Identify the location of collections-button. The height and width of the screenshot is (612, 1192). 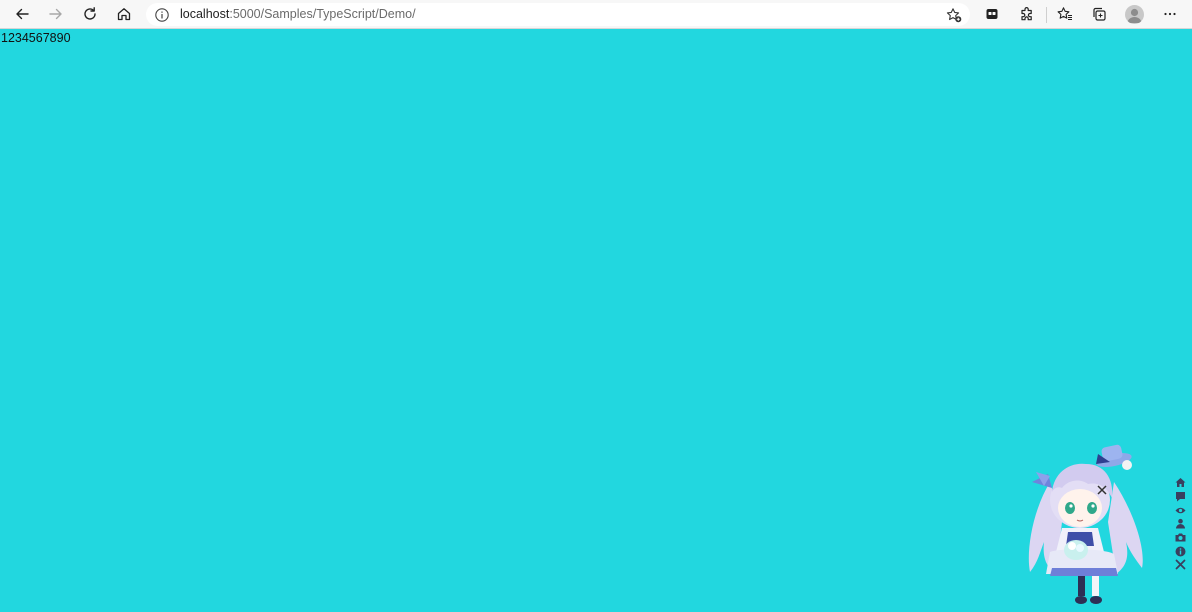
(1099, 14).